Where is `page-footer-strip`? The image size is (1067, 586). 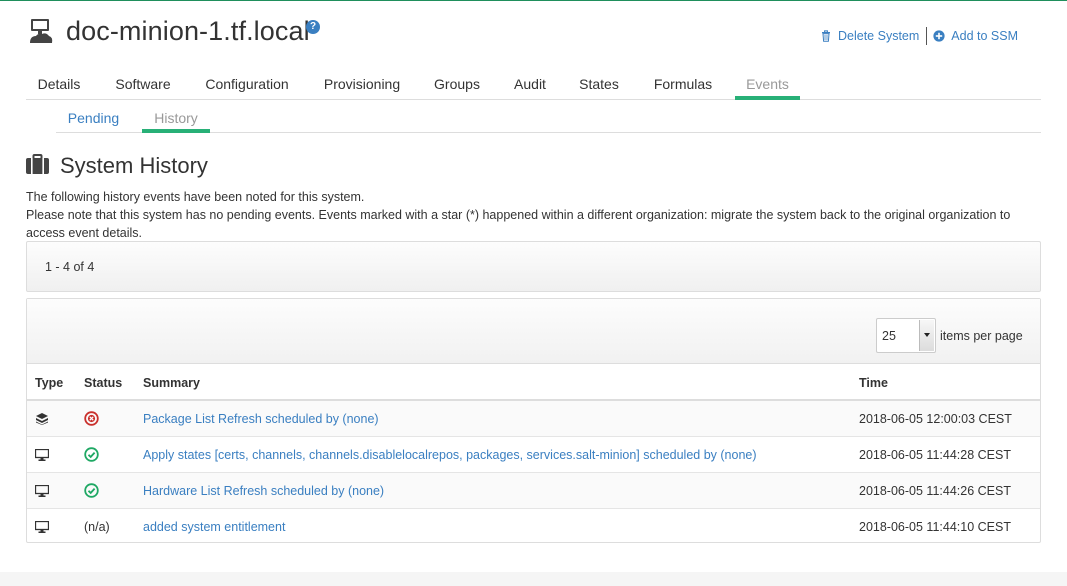
page-footer-strip is located at coordinates (533, 579).